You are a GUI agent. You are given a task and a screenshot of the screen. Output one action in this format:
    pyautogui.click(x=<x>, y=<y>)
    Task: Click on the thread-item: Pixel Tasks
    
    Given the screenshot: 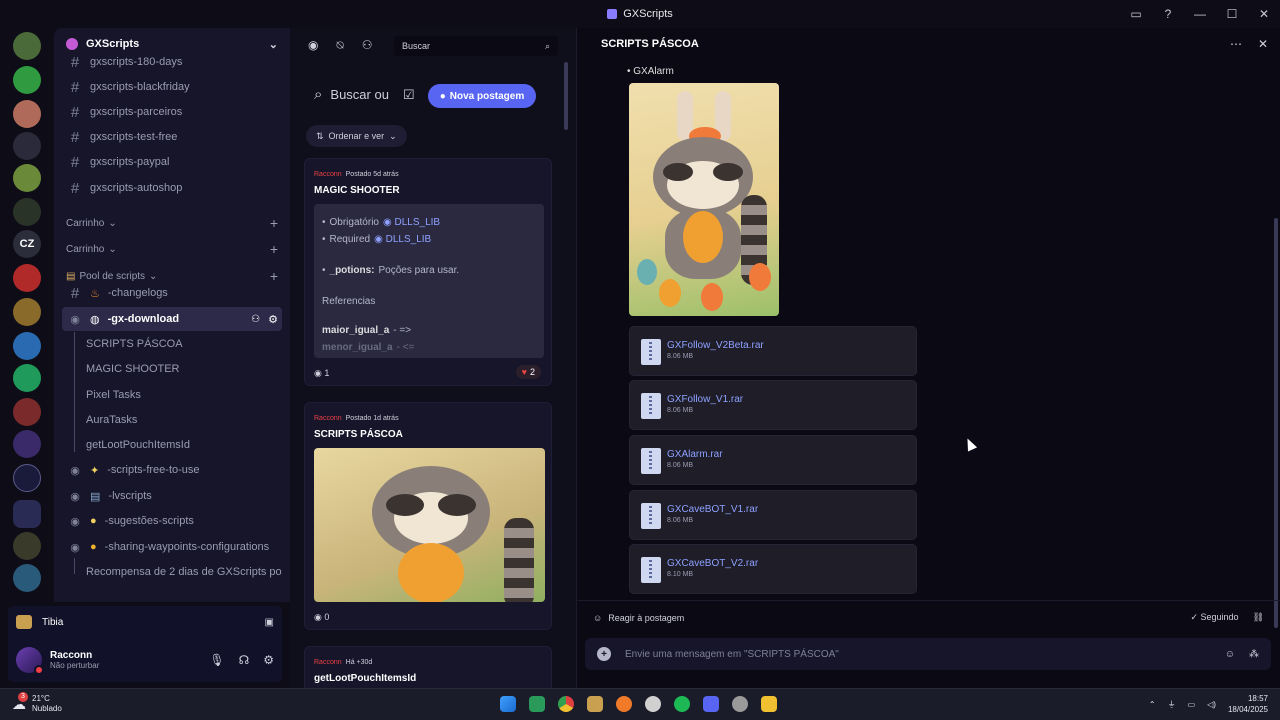 What is the action you would take?
    pyautogui.click(x=184, y=395)
    